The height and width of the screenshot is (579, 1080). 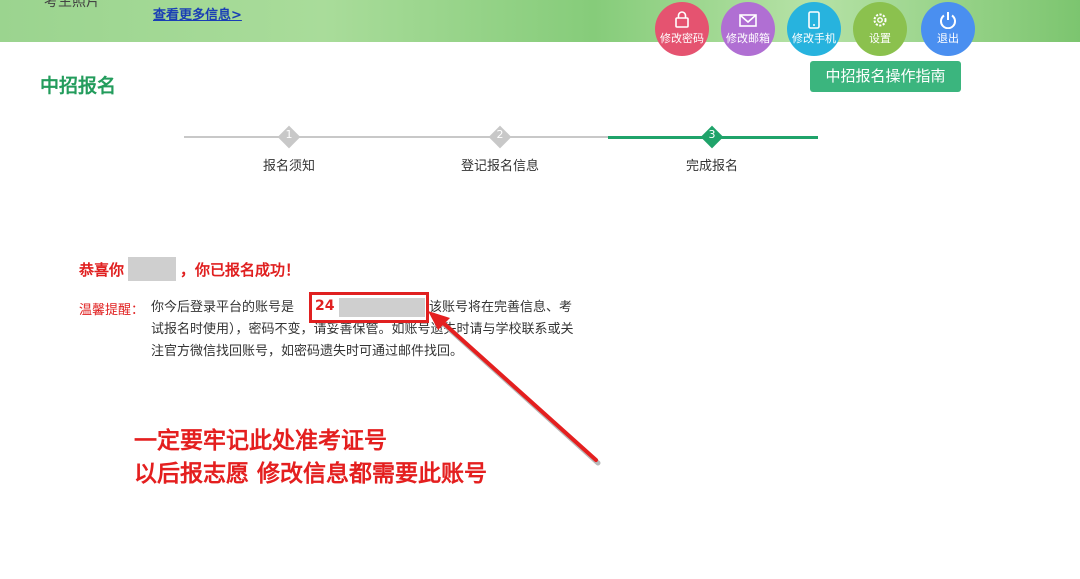 What do you see at coordinates (311, 474) in the screenshot?
I see `annotation-line-2: 以后报志愿 修改信息都需要此账号` at bounding box center [311, 474].